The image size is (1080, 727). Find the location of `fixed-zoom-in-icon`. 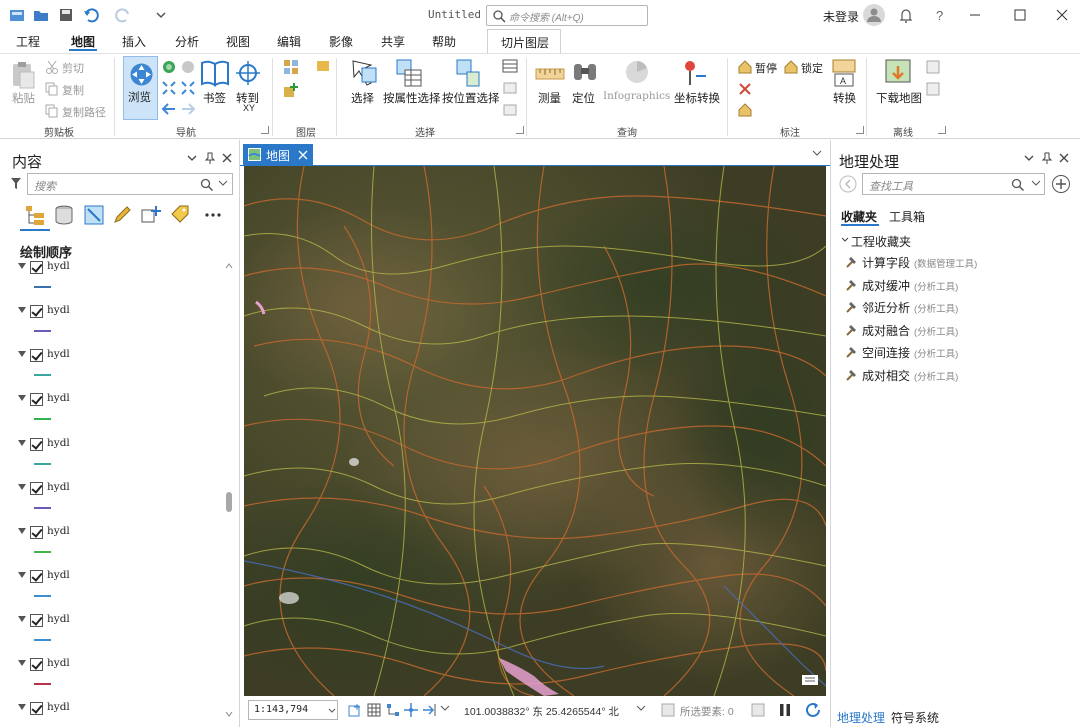

fixed-zoom-in-icon is located at coordinates (169, 88).